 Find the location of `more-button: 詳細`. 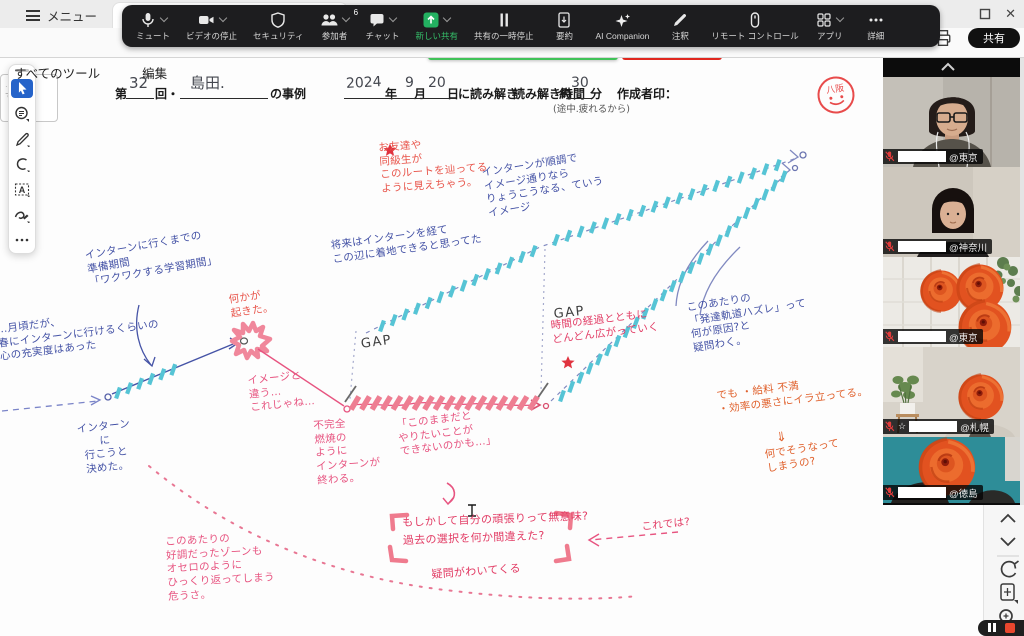

more-button: 詳細 is located at coordinates (876, 26).